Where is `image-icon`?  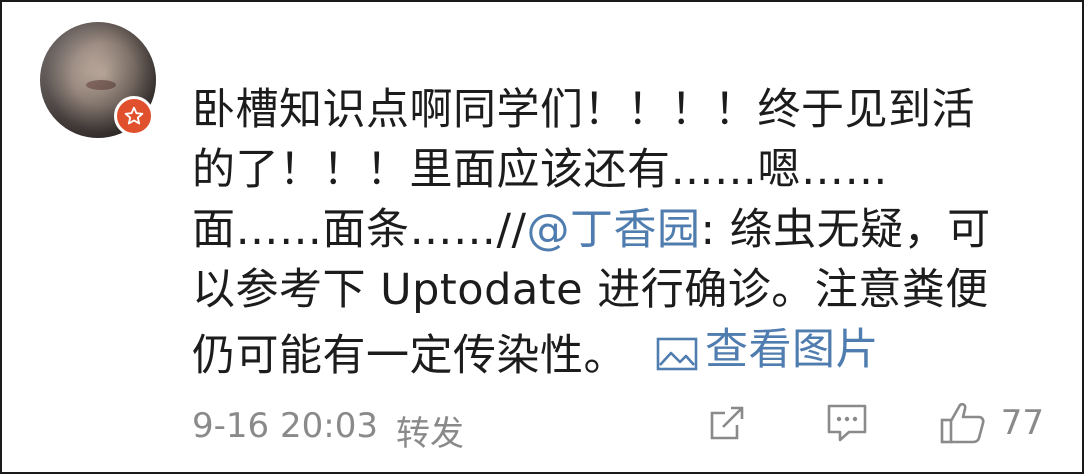
image-icon is located at coordinates (677, 354).